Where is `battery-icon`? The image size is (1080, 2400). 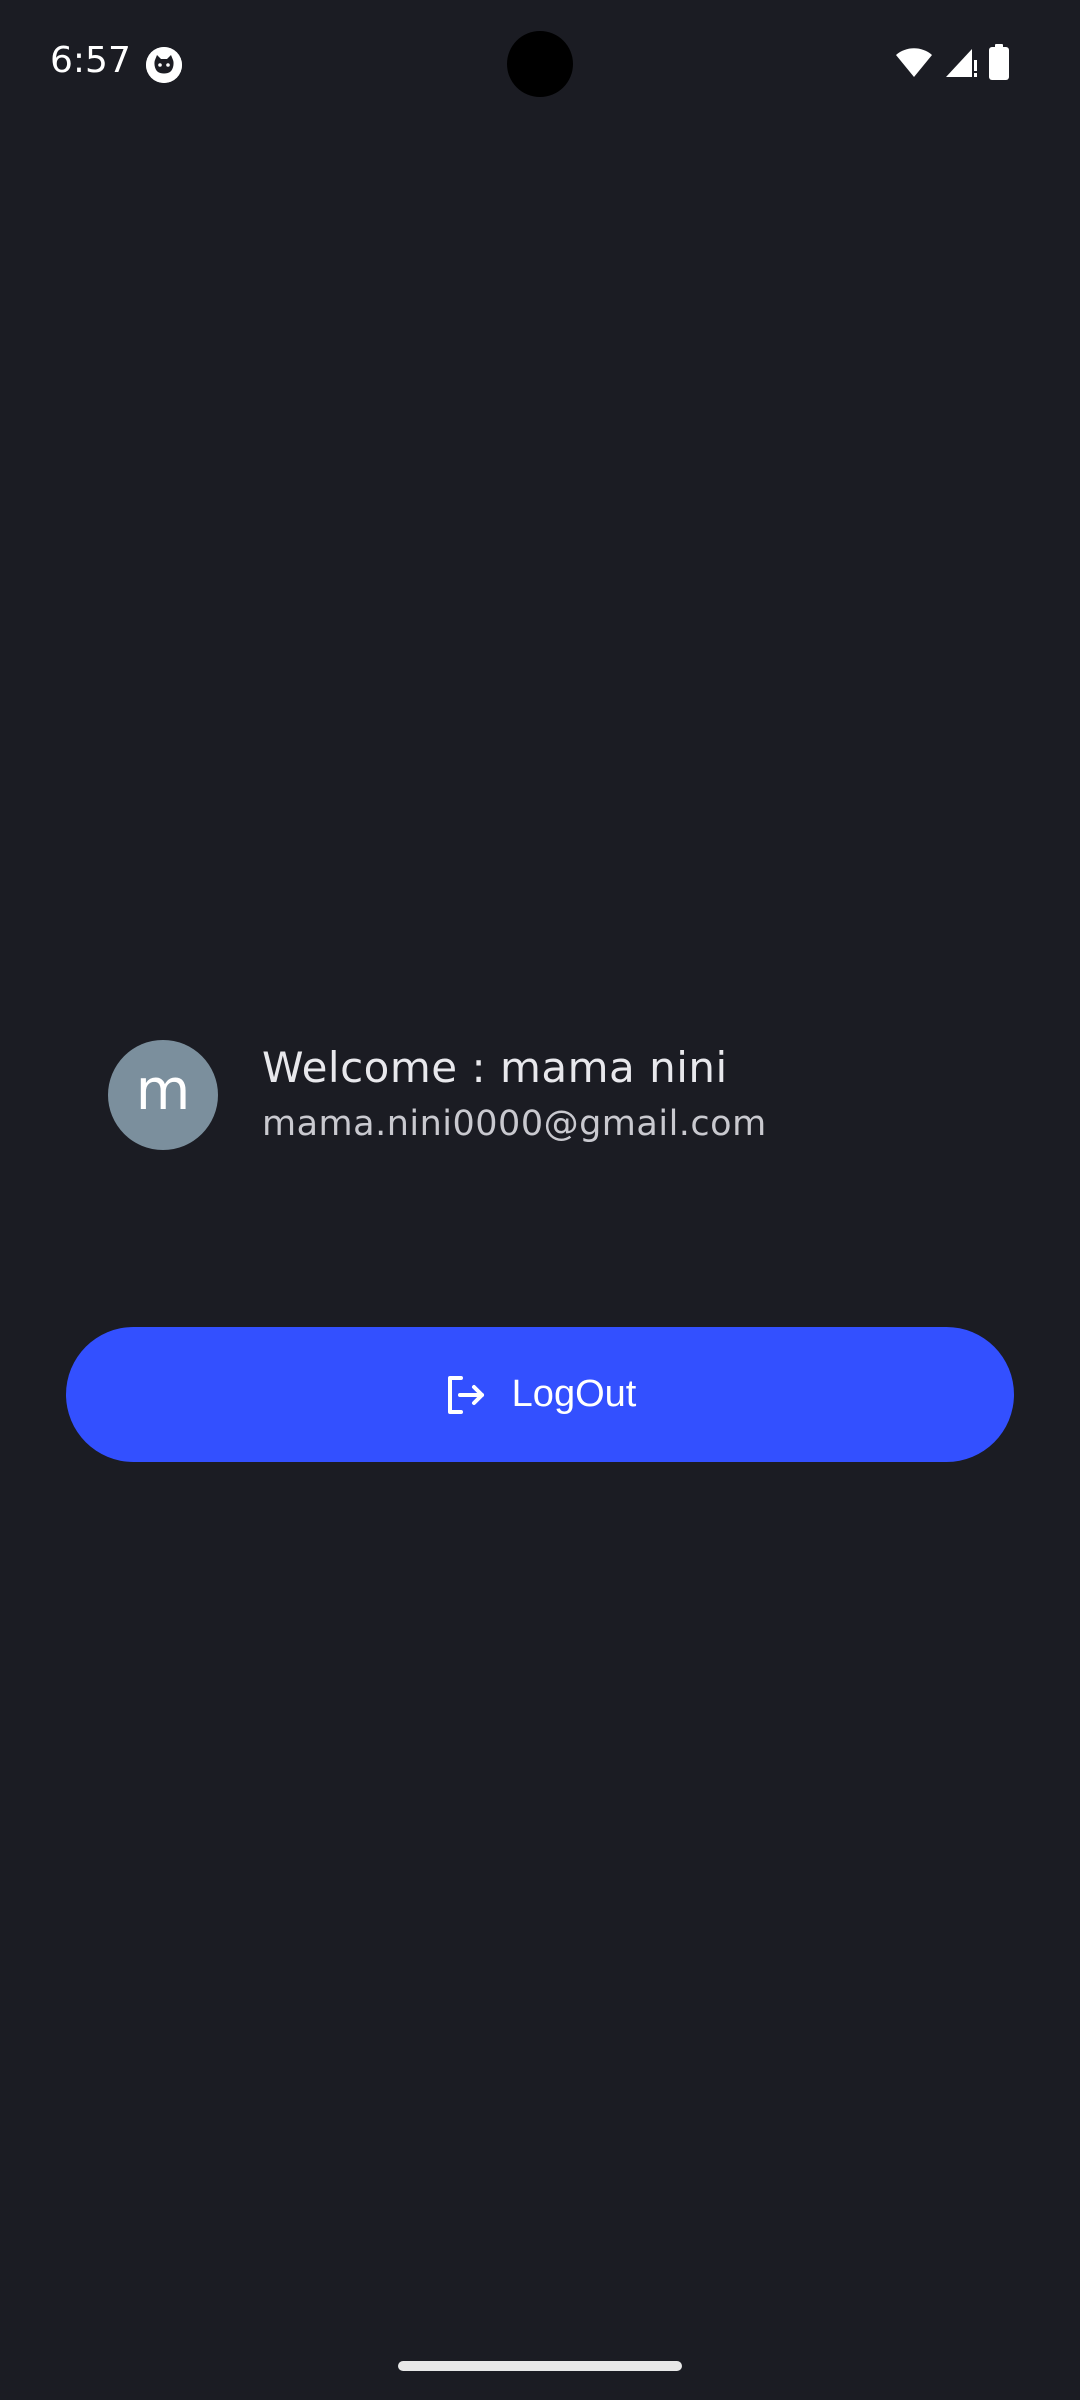 battery-icon is located at coordinates (999, 62).